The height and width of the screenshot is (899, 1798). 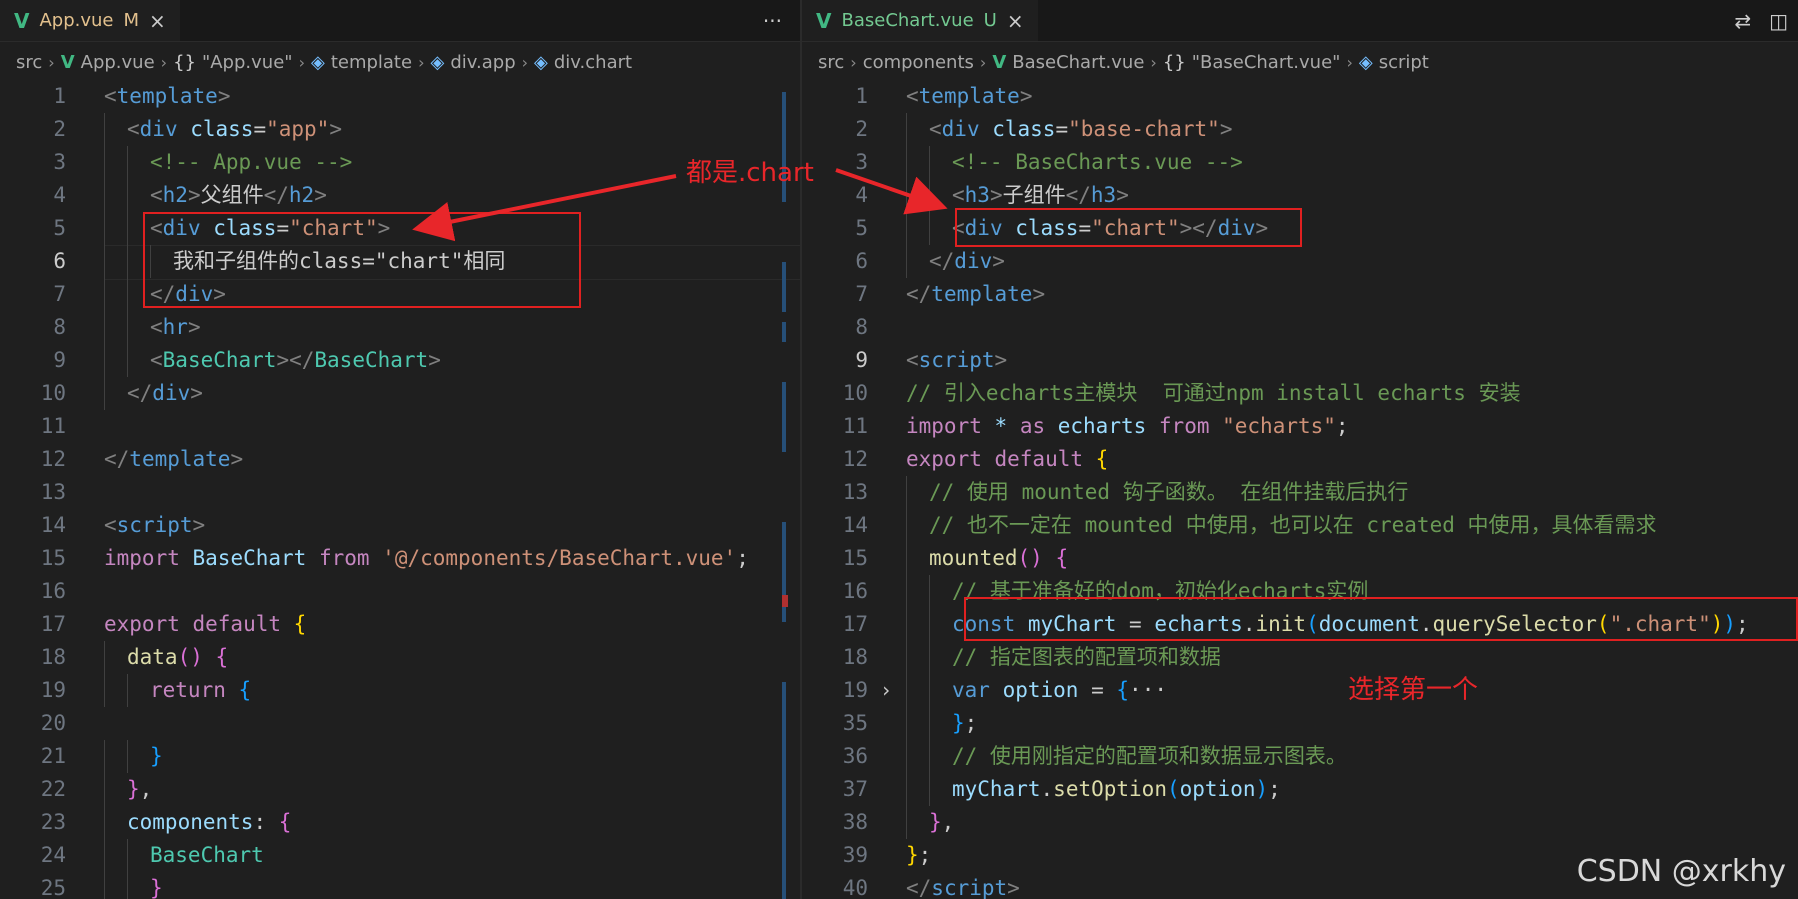 What do you see at coordinates (209, 822) in the screenshot?
I see `code-text: components: {` at bounding box center [209, 822].